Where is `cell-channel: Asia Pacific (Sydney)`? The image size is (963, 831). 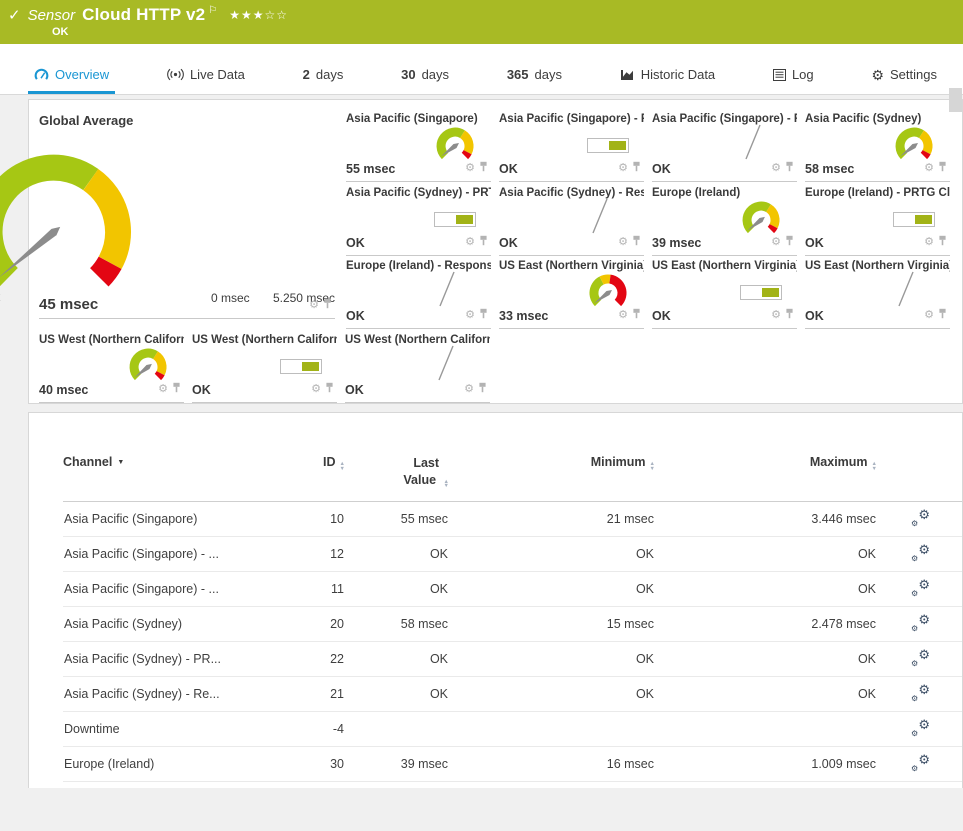
cell-channel: Asia Pacific (Sydney) is located at coordinates (161, 624).